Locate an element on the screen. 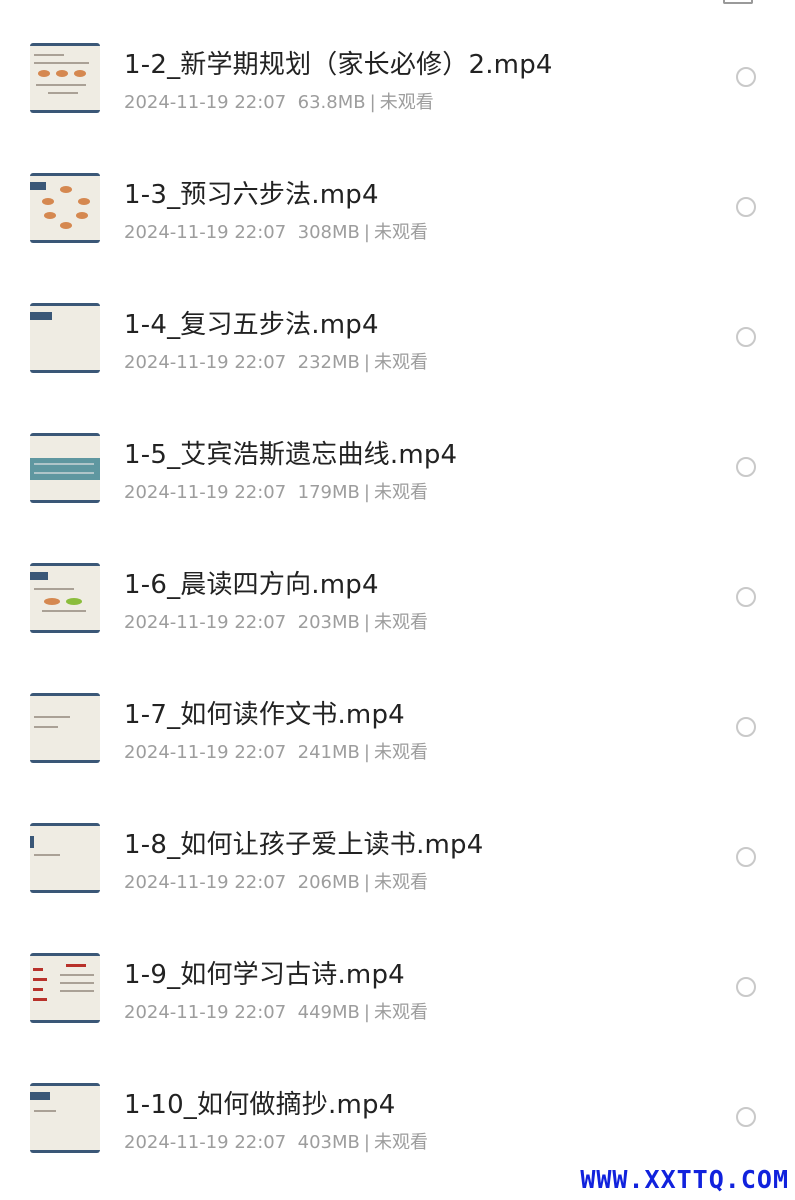 Image resolution: width=795 pixels, height=1200 pixels. file-name: 1-8_如何让孩子爱上读书.mp4 is located at coordinates (304, 845).